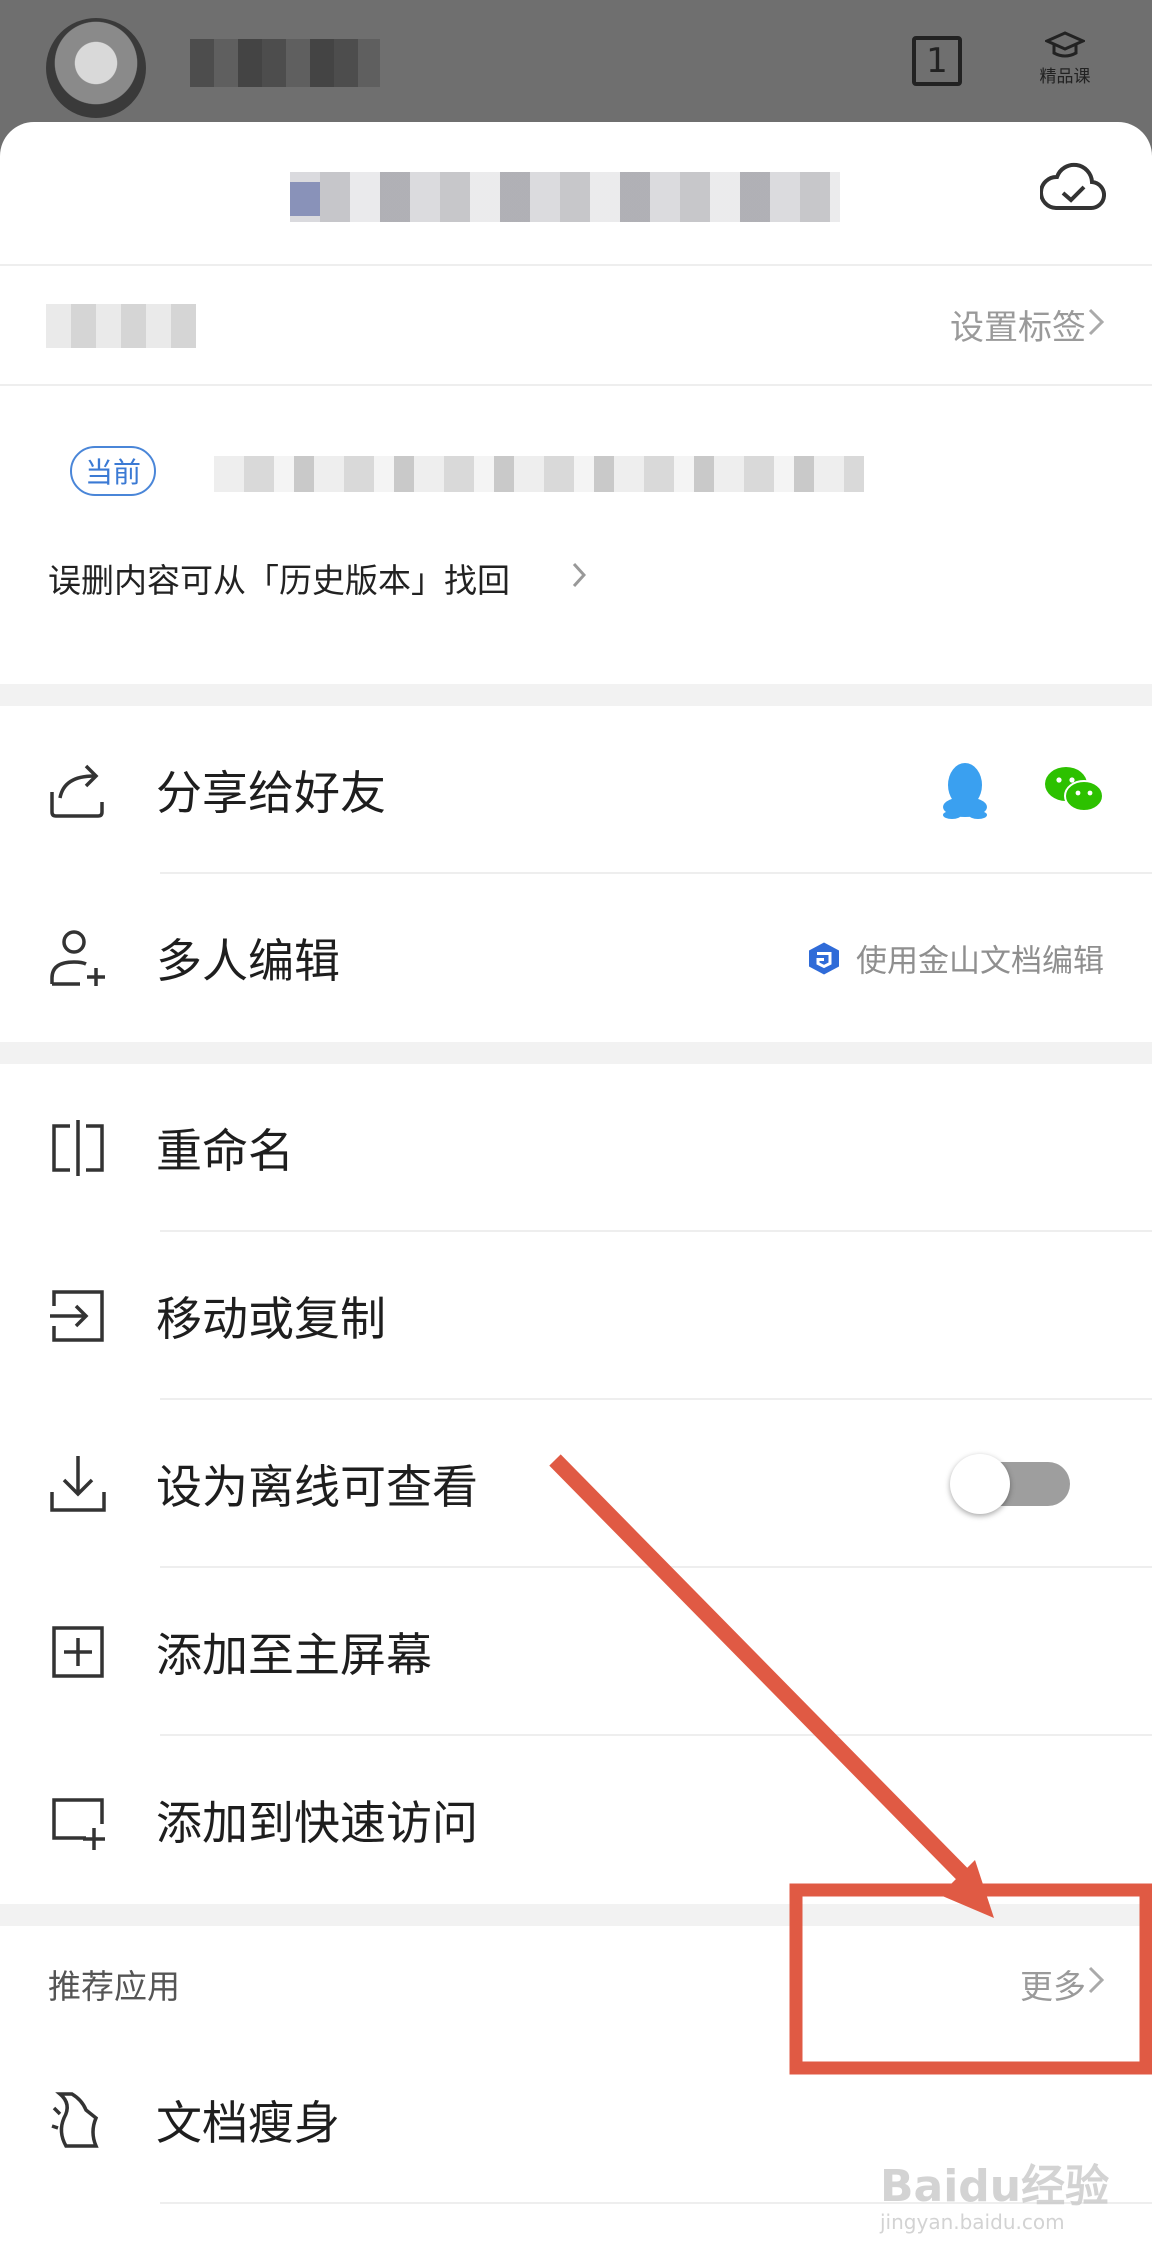  I want to click on recommend-header: 推荐应用 更多, so click(576, 1981).